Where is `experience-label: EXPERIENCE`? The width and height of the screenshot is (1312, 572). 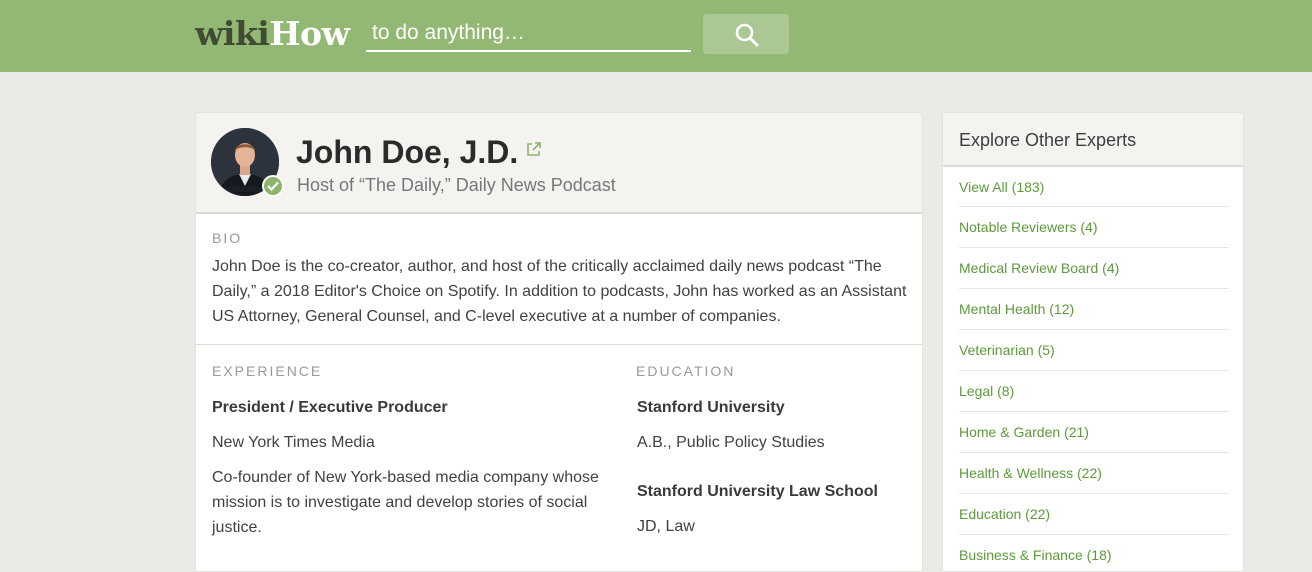
experience-label: EXPERIENCE is located at coordinates (267, 371).